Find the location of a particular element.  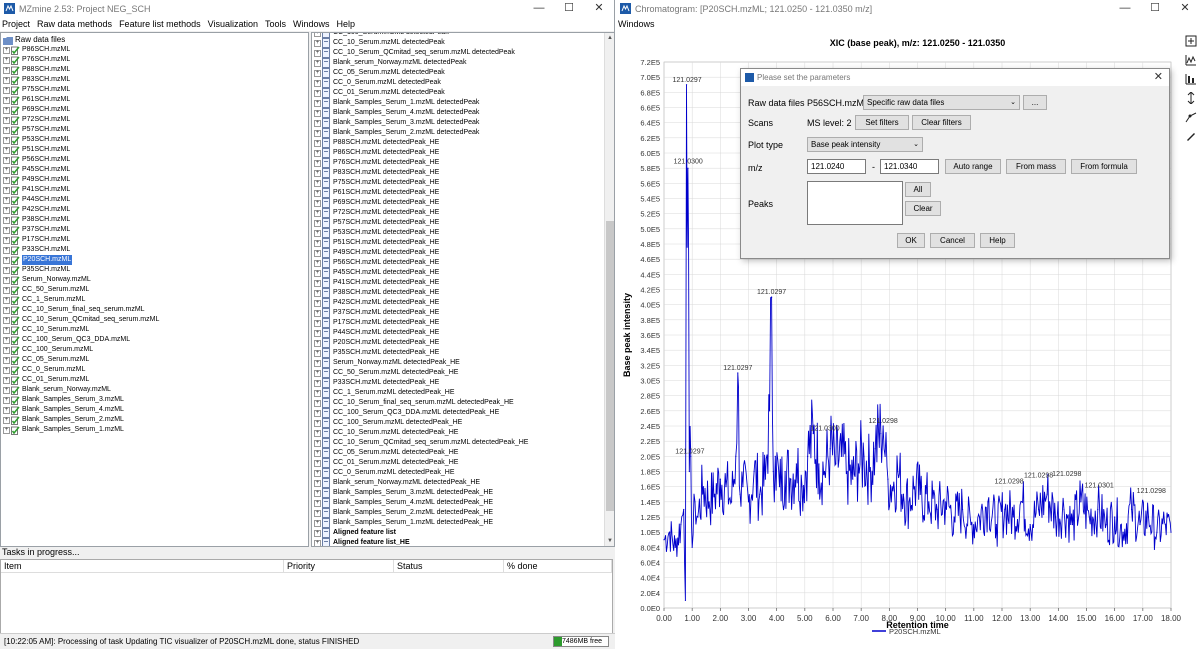

dialog-titlebar: Please set the parameters ✕ is located at coordinates (955, 77).